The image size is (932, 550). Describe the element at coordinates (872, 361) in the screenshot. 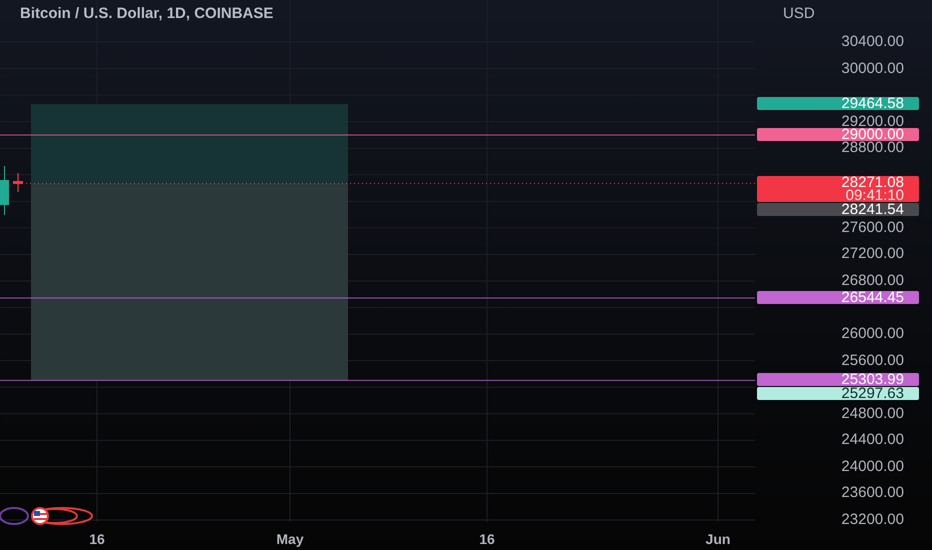

I see `price-tick: 25600.00` at that location.